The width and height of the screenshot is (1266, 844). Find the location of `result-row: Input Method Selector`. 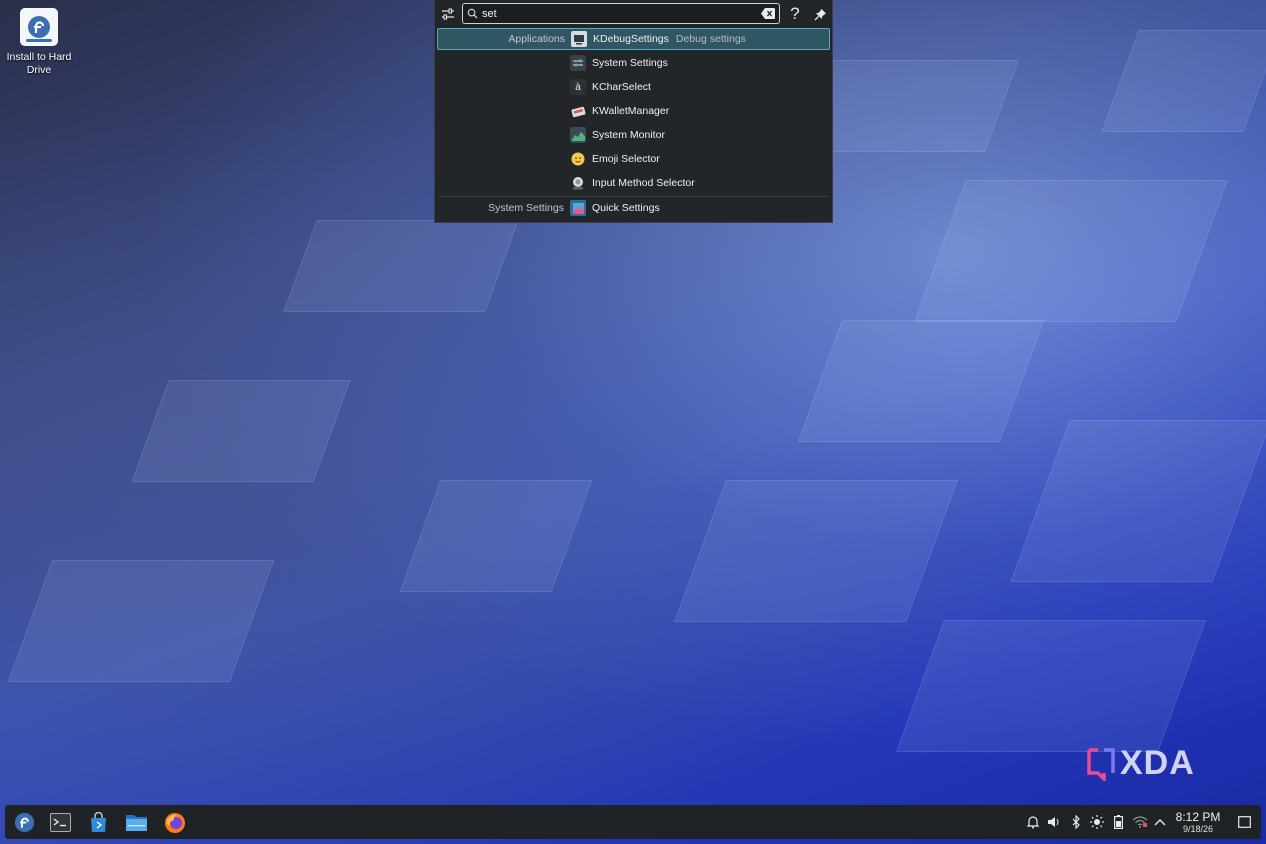

result-row: Input Method Selector is located at coordinates (633, 183).